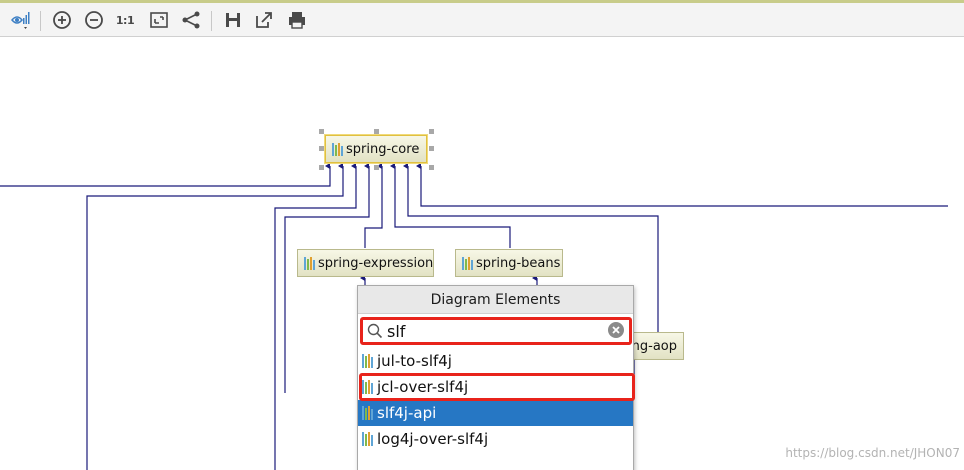 The image size is (964, 470). I want to click on graph-layout-icon, so click(191, 20).